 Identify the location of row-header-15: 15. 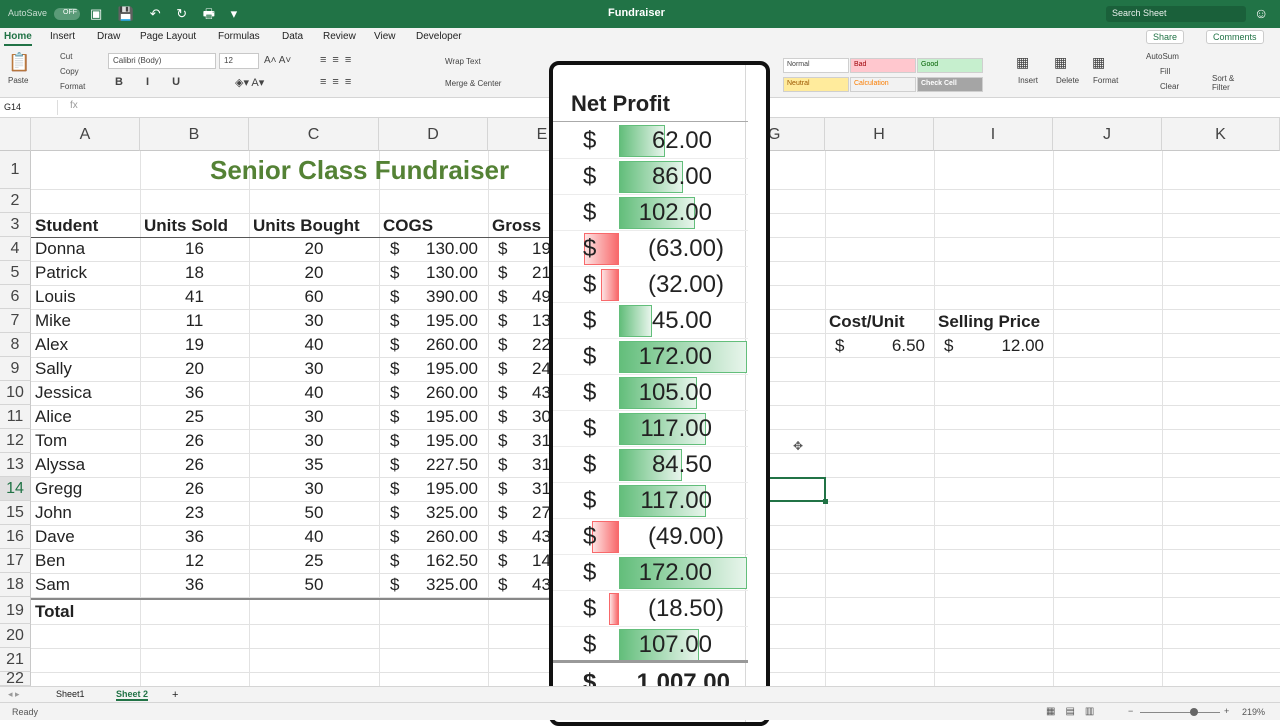
(15, 513).